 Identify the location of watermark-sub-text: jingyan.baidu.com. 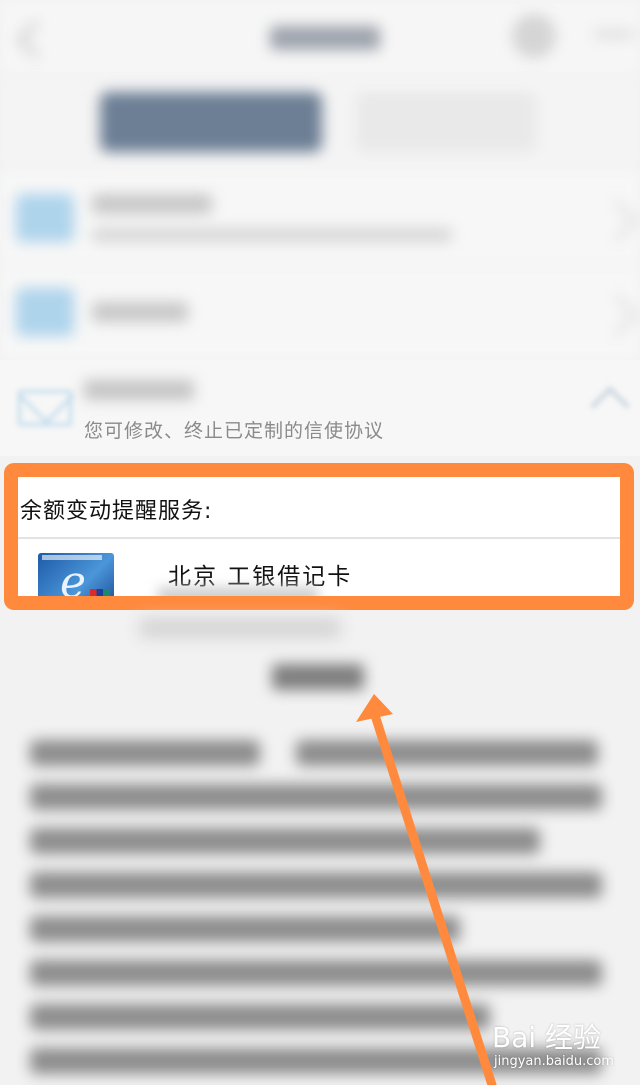
(554, 1061).